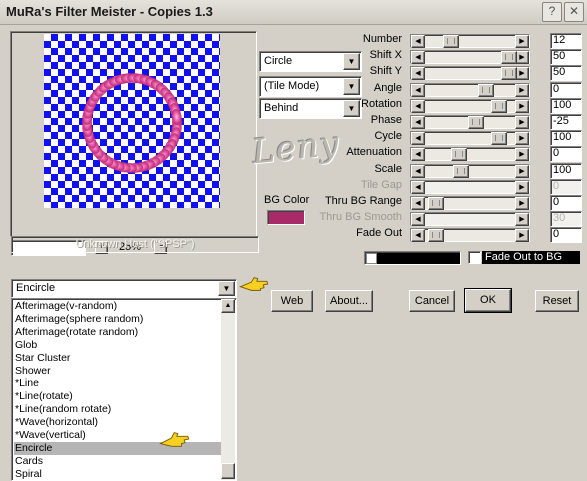 The width and height of the screenshot is (587, 481). What do you see at coordinates (292, 301) in the screenshot?
I see `web-button: Web` at bounding box center [292, 301].